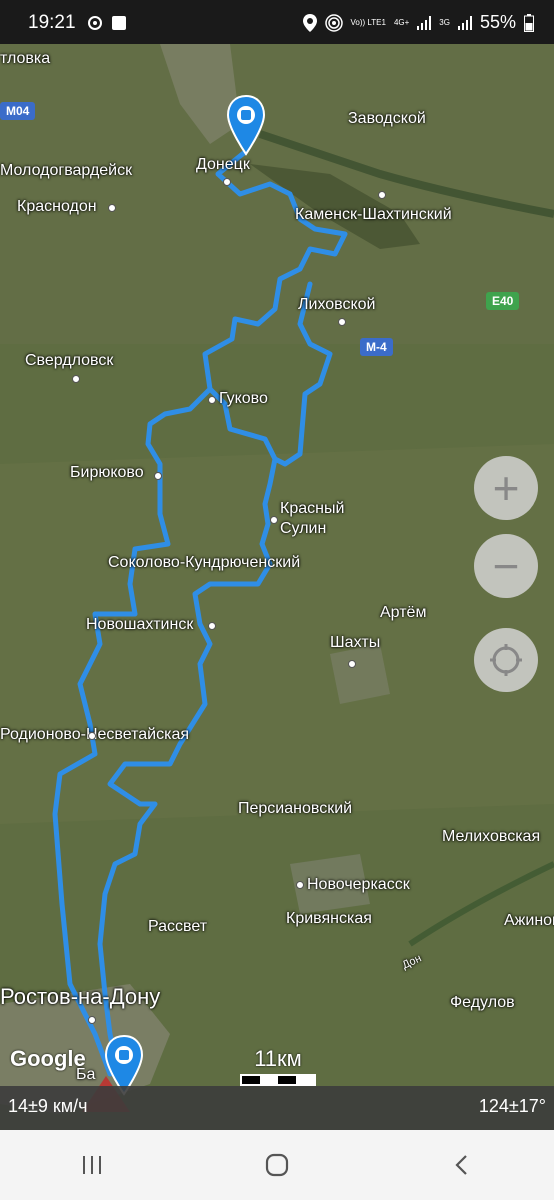 The image size is (554, 1200). I want to click on zoom-in-button: +, so click(506, 488).